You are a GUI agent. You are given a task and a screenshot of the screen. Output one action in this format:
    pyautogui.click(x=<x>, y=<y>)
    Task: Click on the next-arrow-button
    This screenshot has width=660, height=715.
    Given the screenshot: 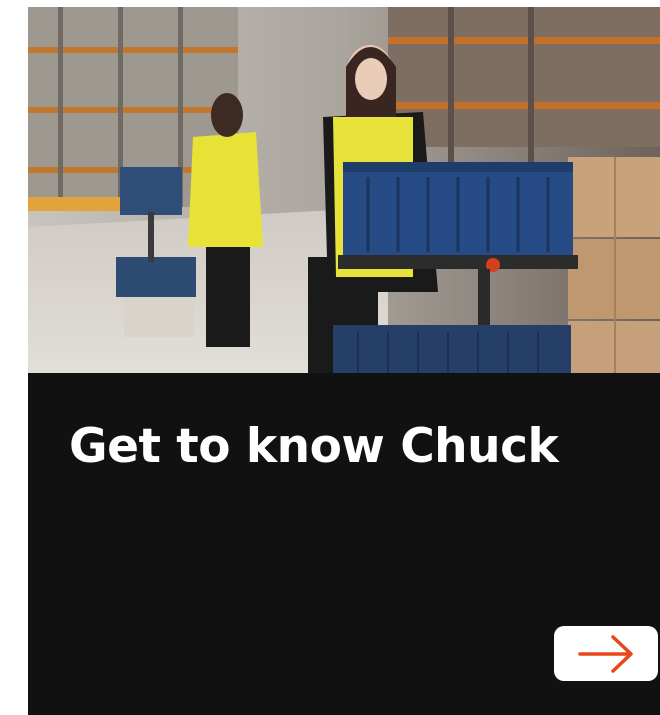 What is the action you would take?
    pyautogui.click(x=606, y=653)
    